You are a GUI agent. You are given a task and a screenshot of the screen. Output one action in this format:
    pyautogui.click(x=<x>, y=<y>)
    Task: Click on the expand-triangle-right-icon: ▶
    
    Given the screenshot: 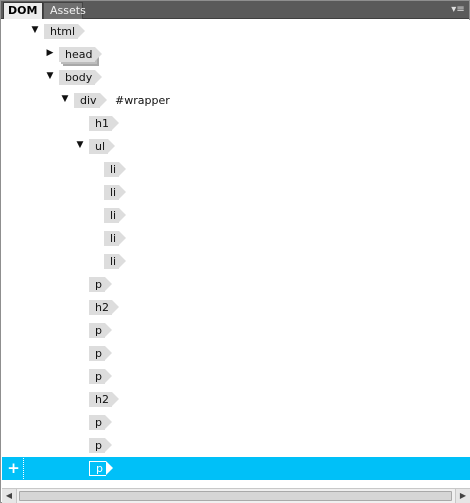 What is the action you would take?
    pyautogui.click(x=50, y=53)
    